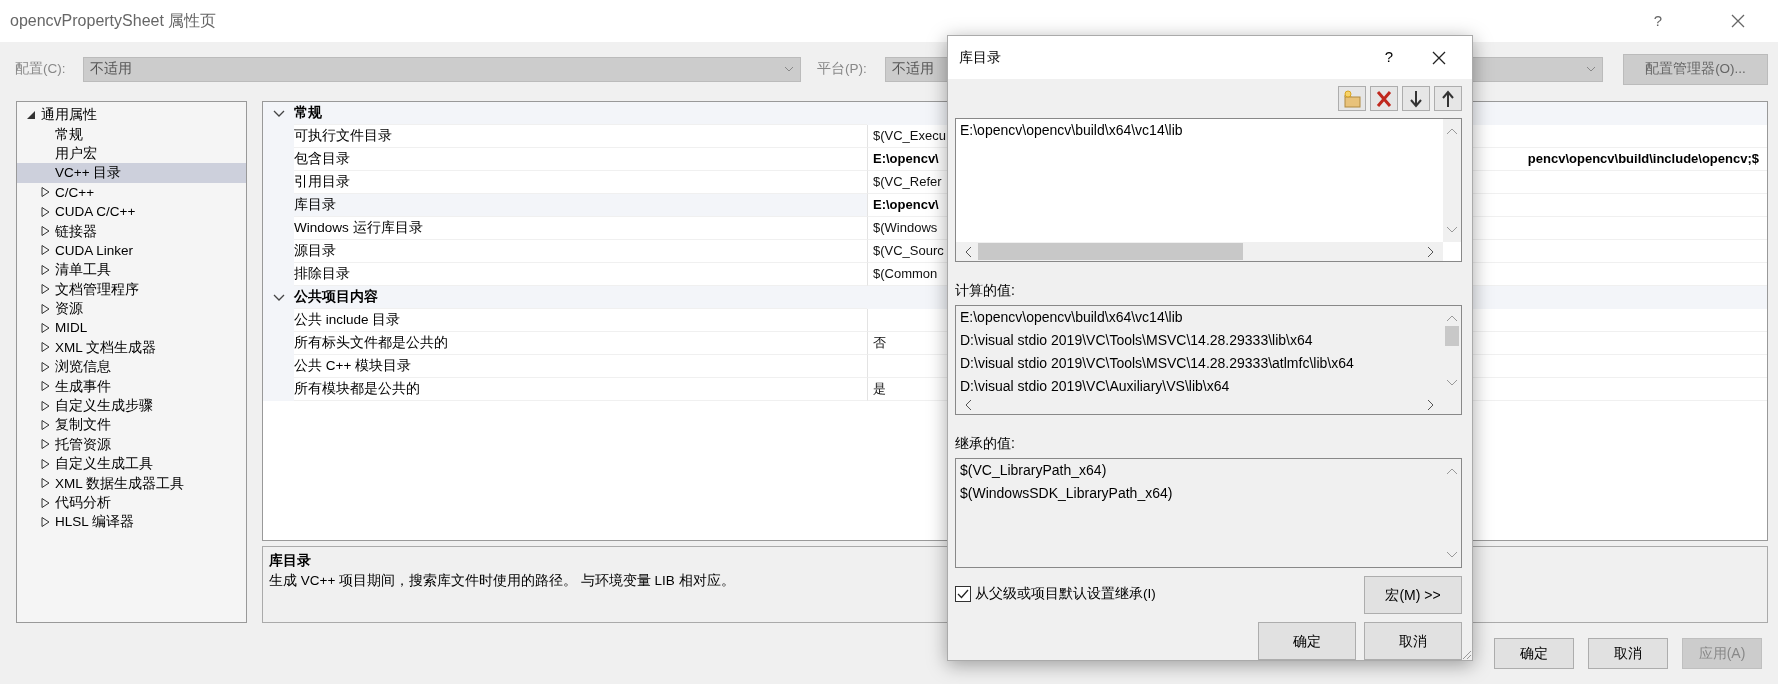 The image size is (1778, 684). I want to click on tree-item: C/C++, so click(131, 192).